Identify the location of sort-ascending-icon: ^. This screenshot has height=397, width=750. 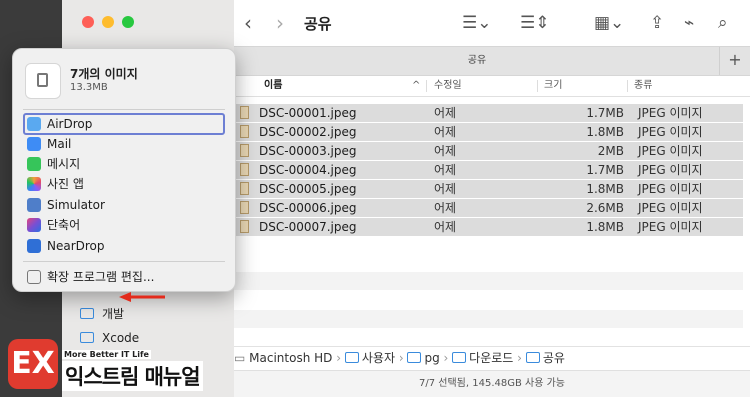
(416, 85).